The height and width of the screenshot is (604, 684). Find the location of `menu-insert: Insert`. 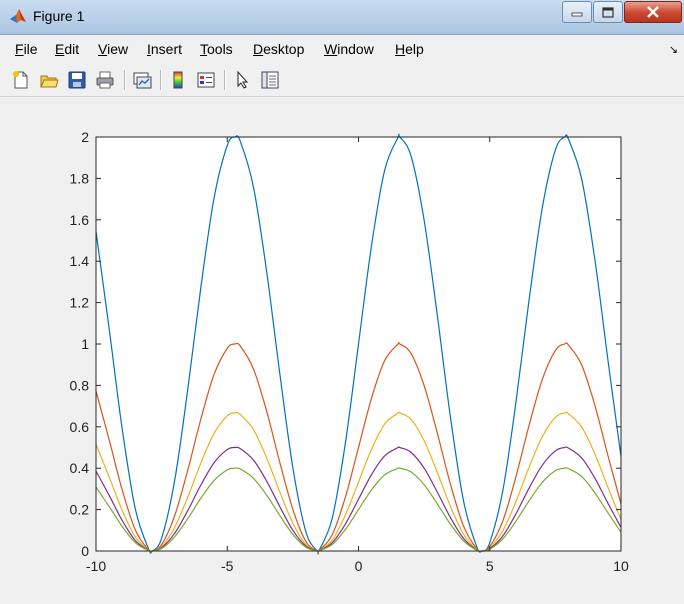

menu-insert: Insert is located at coordinates (164, 49).